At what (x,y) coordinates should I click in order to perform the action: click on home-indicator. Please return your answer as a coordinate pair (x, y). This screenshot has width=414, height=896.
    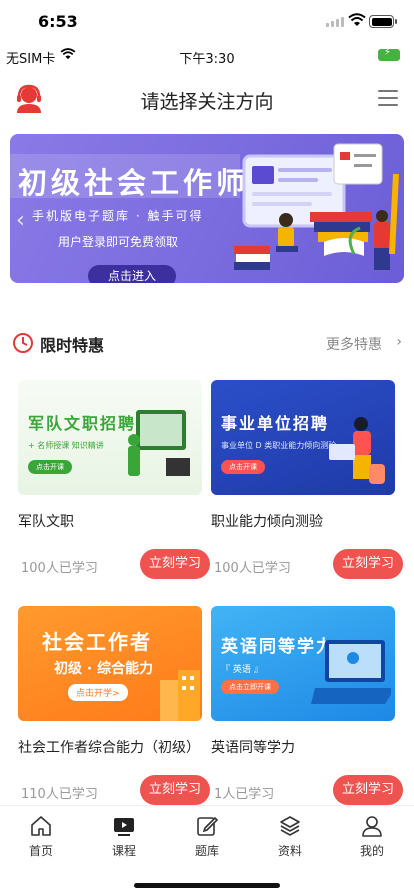
    Looking at the image, I should click on (207, 885).